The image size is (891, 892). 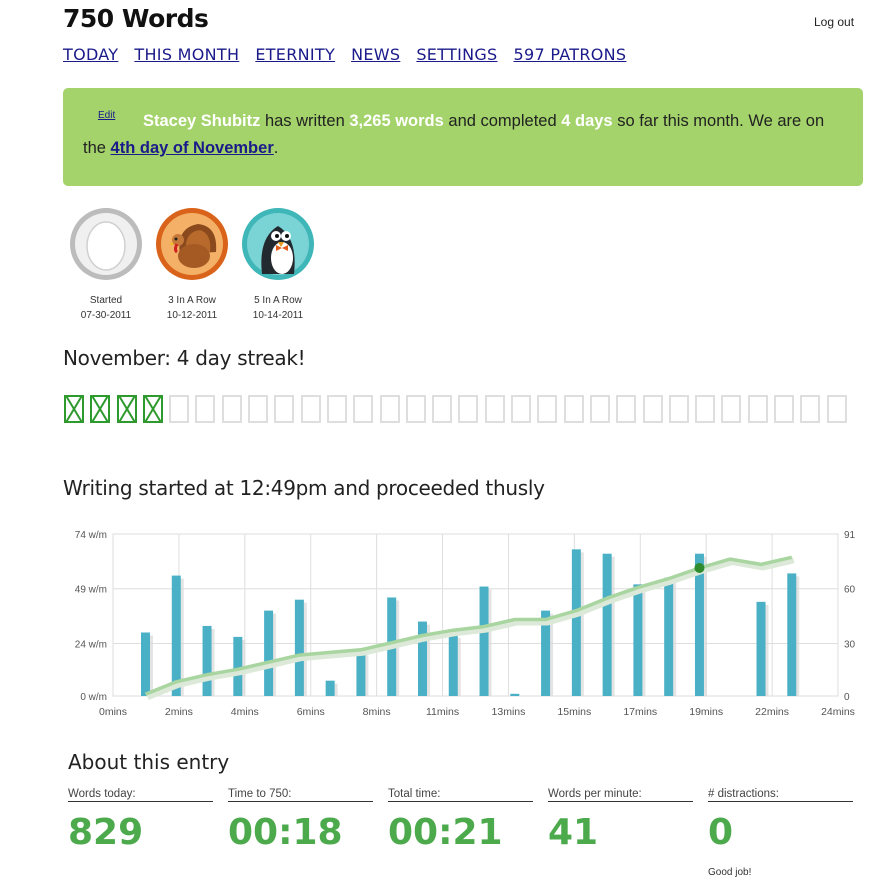 What do you see at coordinates (509, 712) in the screenshot?
I see `x-tick: 13mins` at bounding box center [509, 712].